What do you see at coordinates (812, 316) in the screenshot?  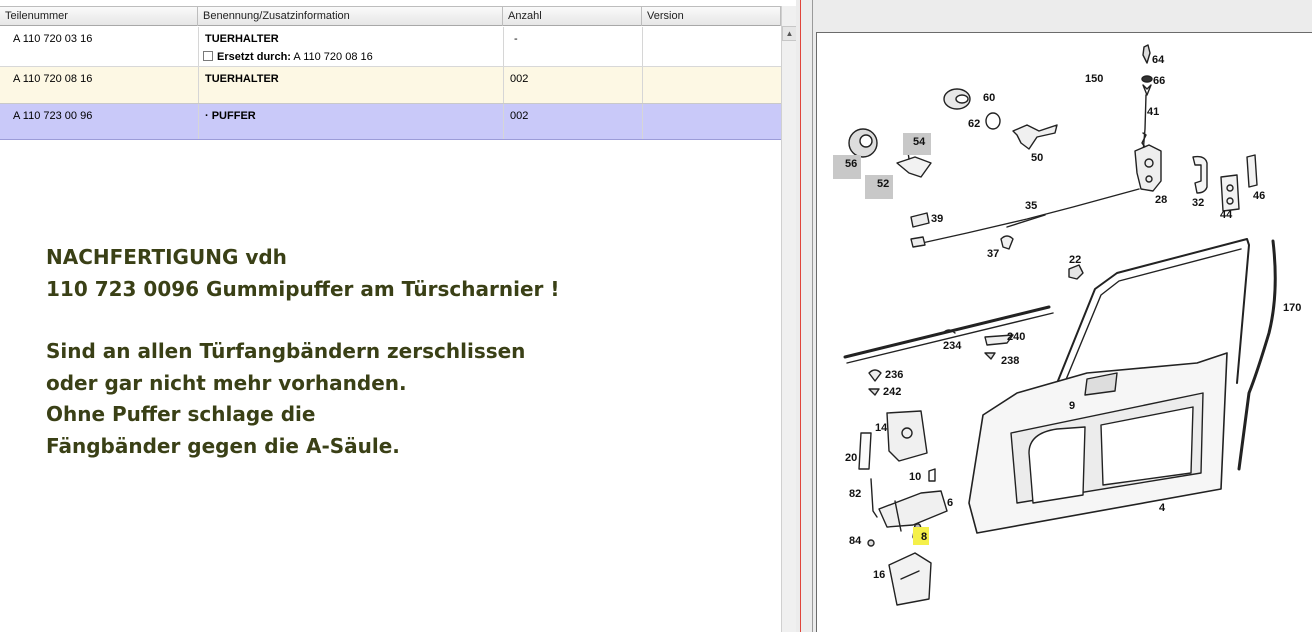 I see `splitter-border` at bounding box center [812, 316].